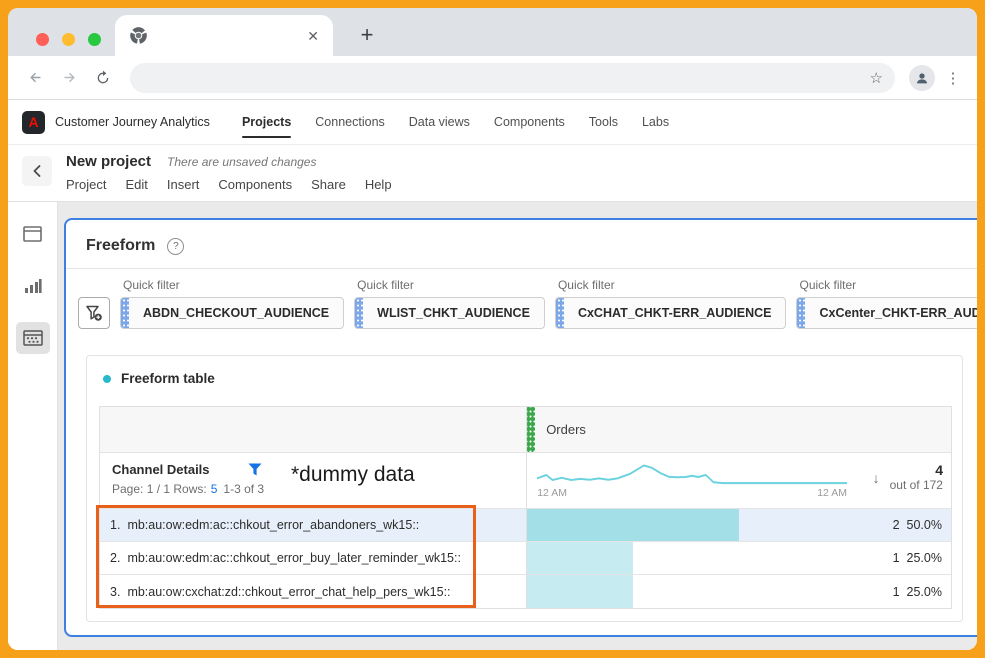 This screenshot has width=985, height=658. What do you see at coordinates (224, 35) in the screenshot?
I see `browser-tab: ✕` at bounding box center [224, 35].